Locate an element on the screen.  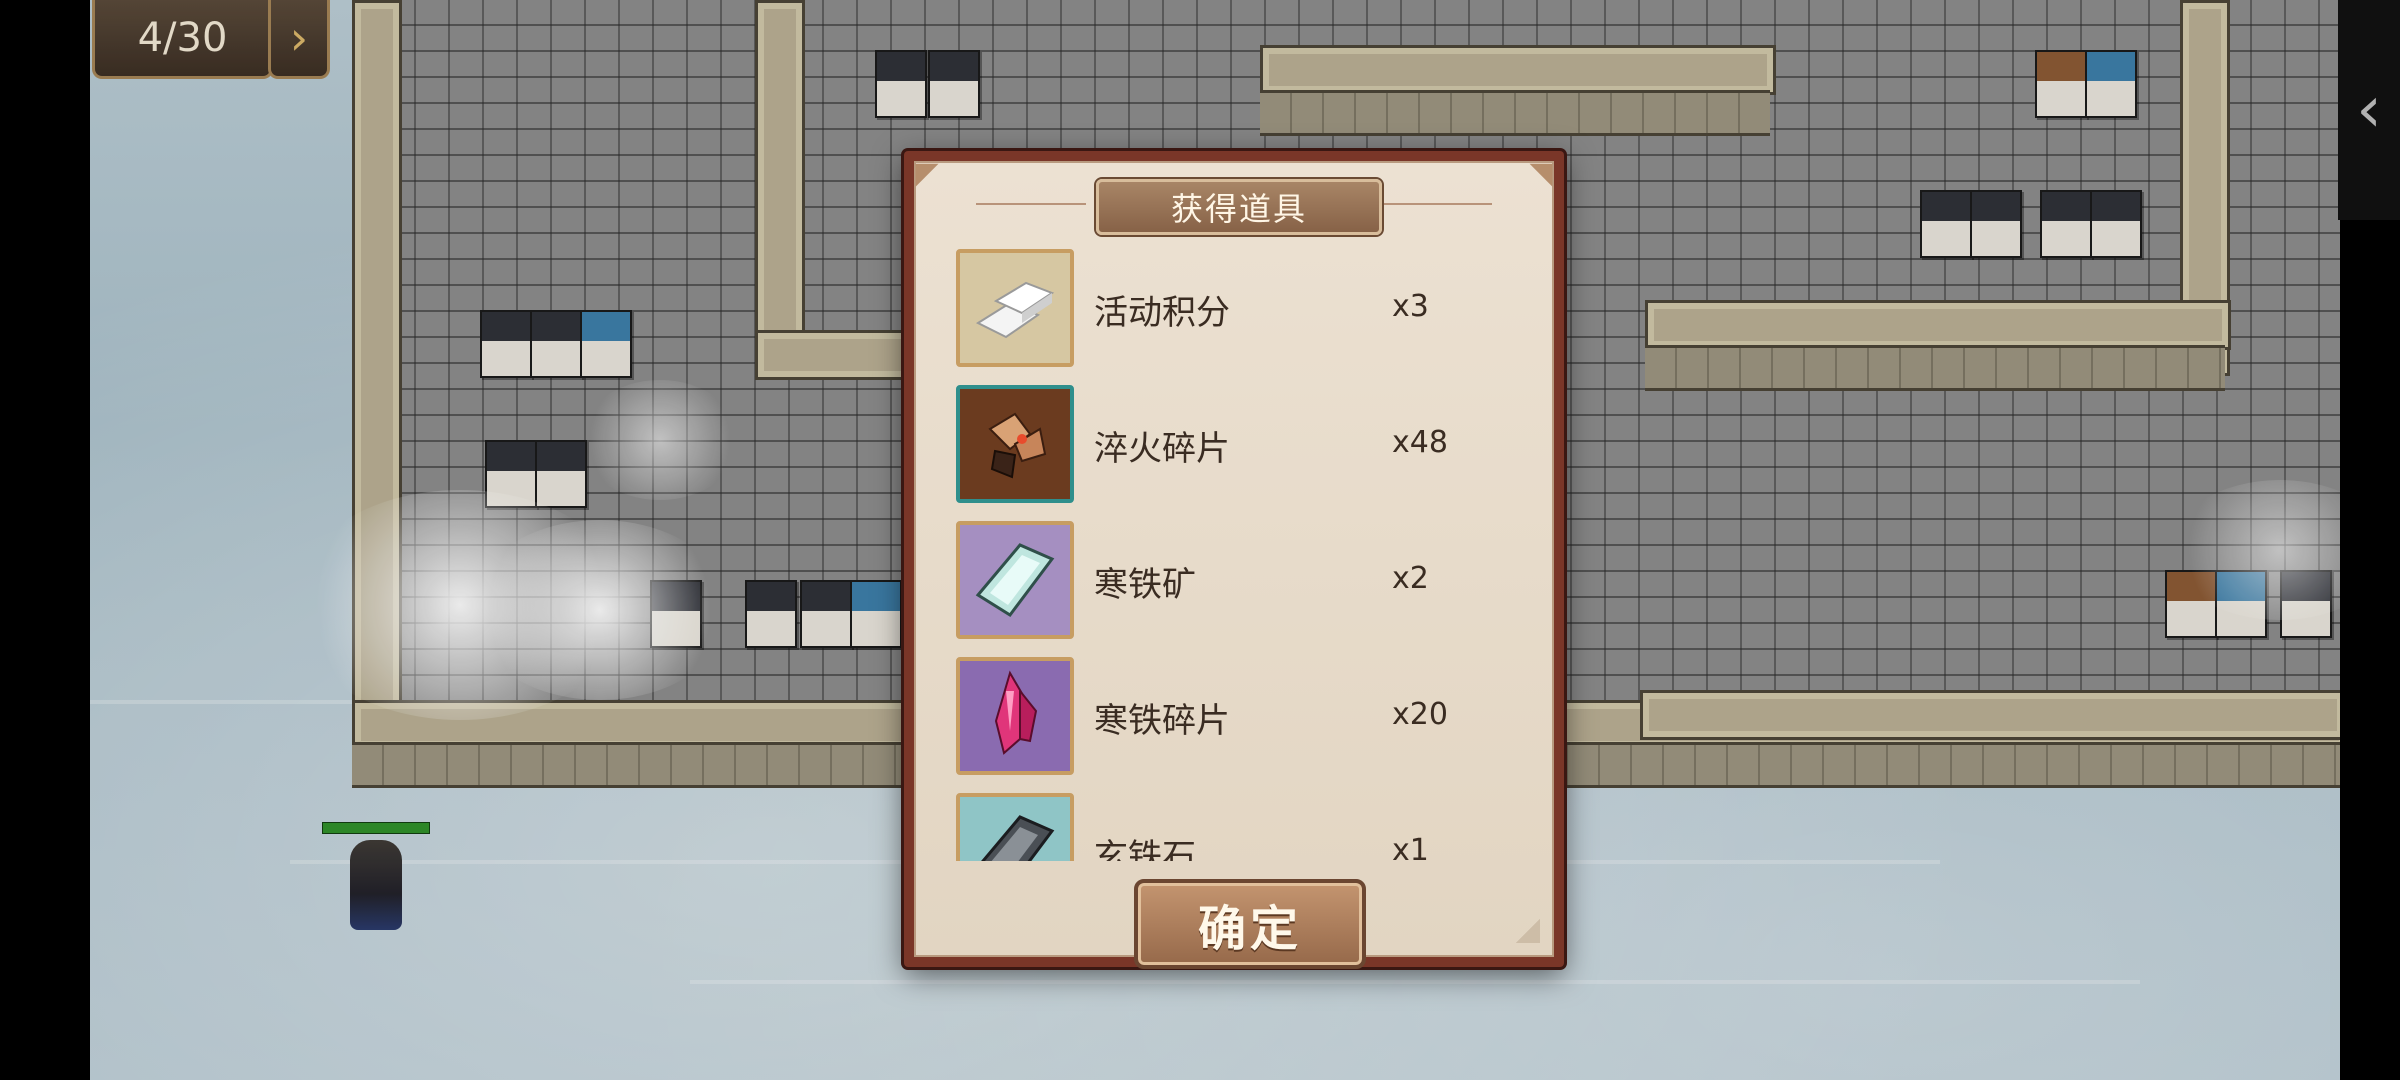
item-name: 活动积分 is located at coordinates (1162, 313).